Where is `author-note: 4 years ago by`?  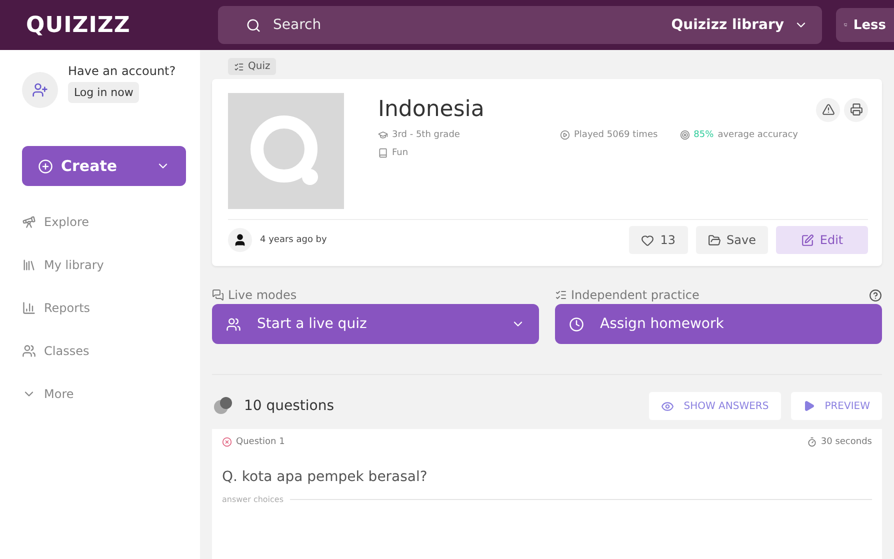
author-note: 4 years ago by is located at coordinates (293, 240).